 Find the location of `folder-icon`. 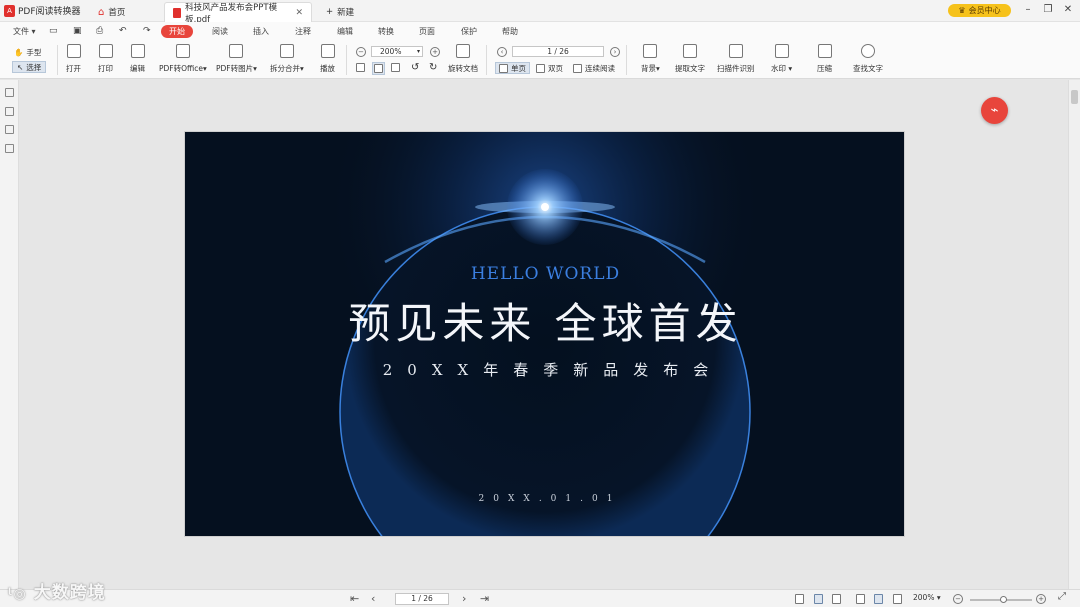

folder-icon is located at coordinates (73, 51).